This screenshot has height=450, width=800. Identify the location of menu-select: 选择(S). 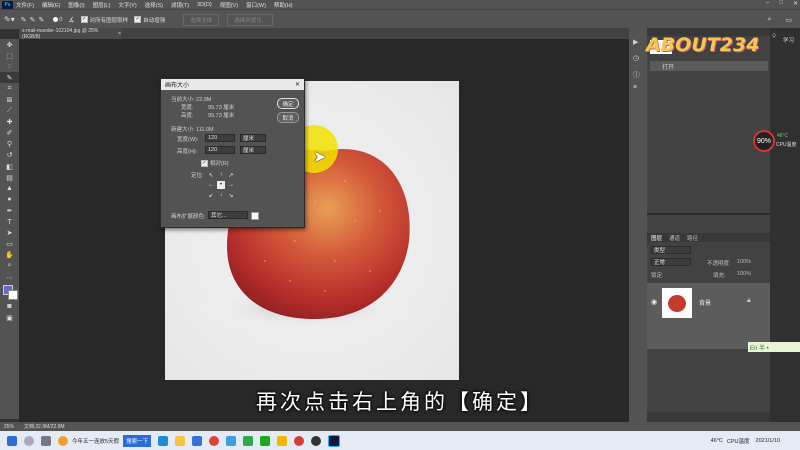
(154, 5).